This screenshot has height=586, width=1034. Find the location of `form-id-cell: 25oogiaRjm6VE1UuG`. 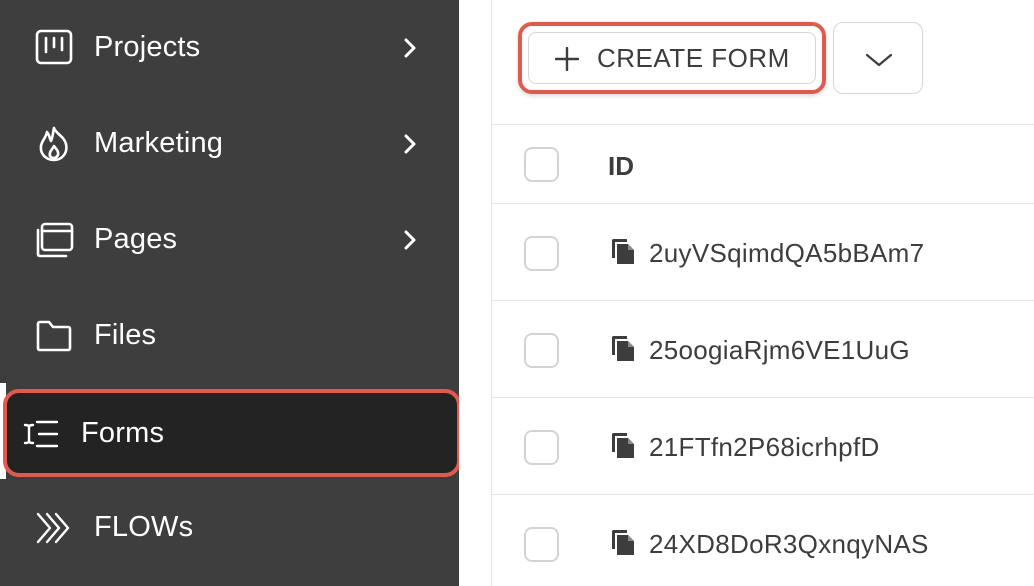

form-id-cell: 25oogiaRjm6VE1UuG is located at coordinates (779, 350).